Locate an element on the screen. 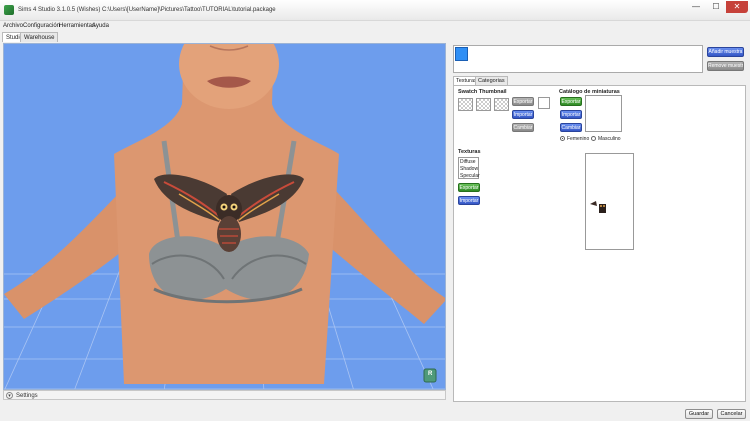  menu-ayuda: Ayuda is located at coordinates (100, 26).